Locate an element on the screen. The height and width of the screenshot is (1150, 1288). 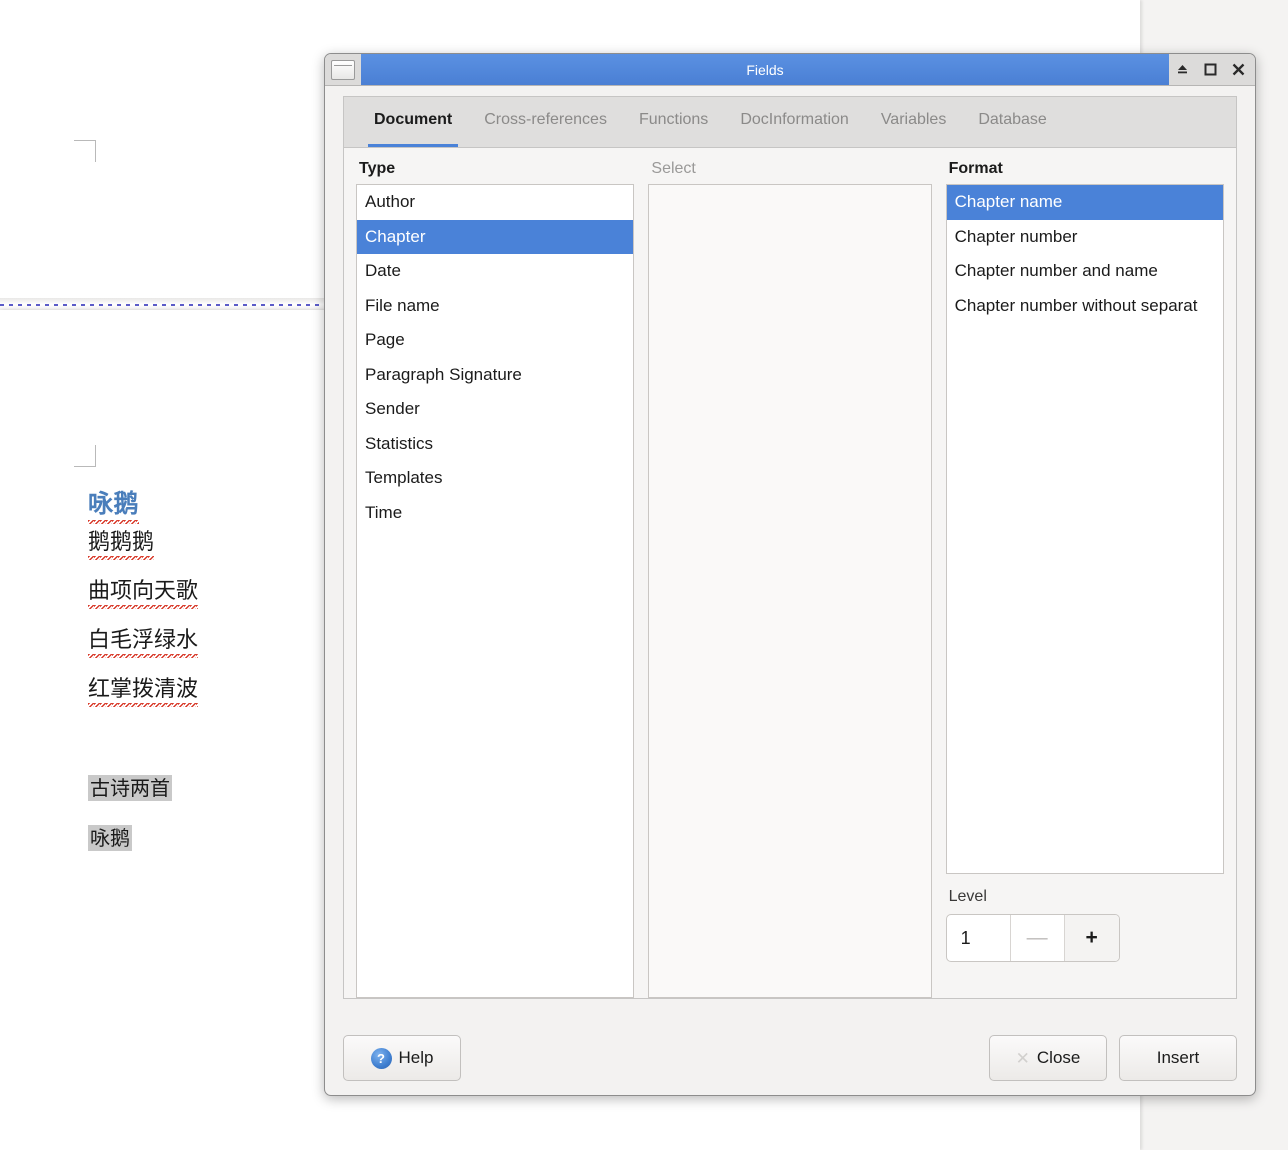
insert-button-label: Insert is located at coordinates (1178, 1057).